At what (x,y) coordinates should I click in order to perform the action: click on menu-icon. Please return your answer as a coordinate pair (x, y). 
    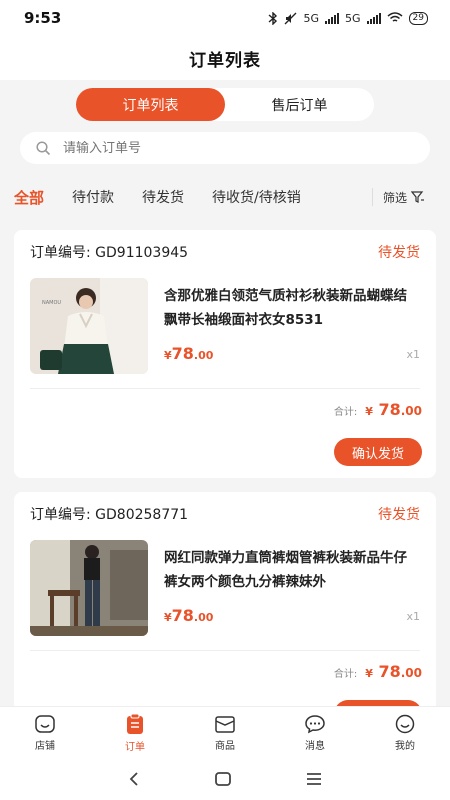
    Looking at the image, I should click on (314, 779).